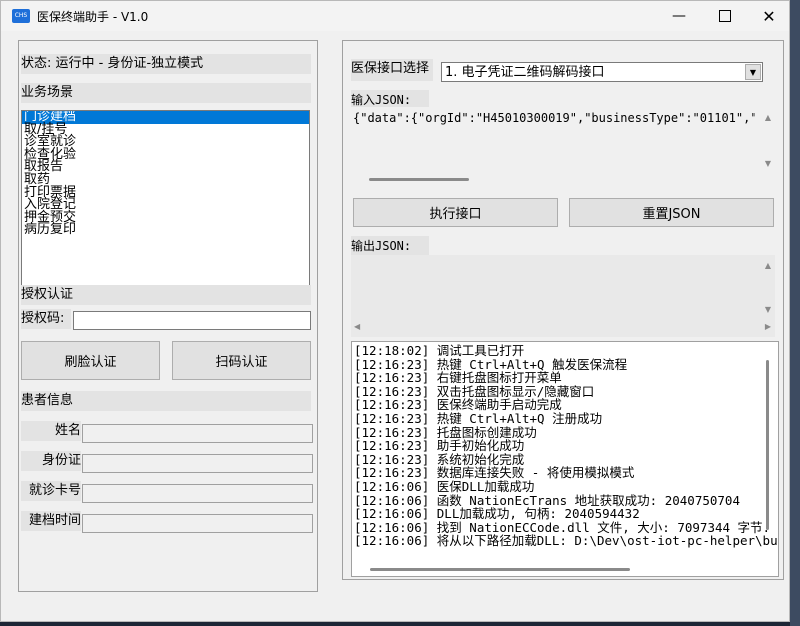  Describe the element at coordinates (192, 320) in the screenshot. I see `auth-code-input` at that location.